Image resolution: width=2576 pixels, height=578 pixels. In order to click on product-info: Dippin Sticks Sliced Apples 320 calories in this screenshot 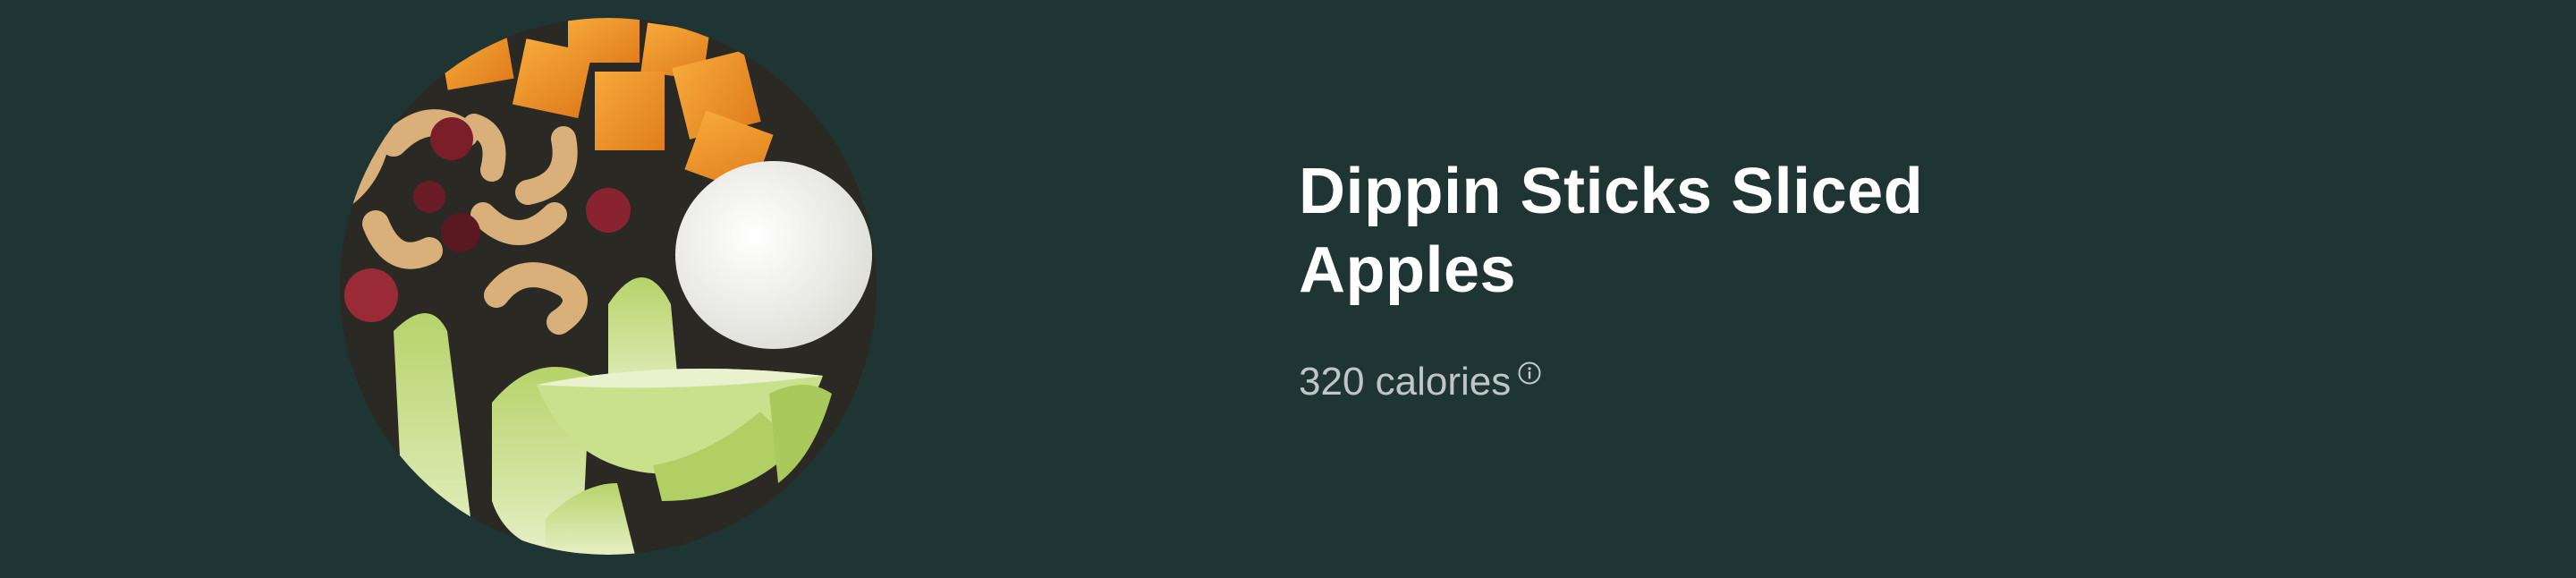, I will do `click(1701, 278)`.